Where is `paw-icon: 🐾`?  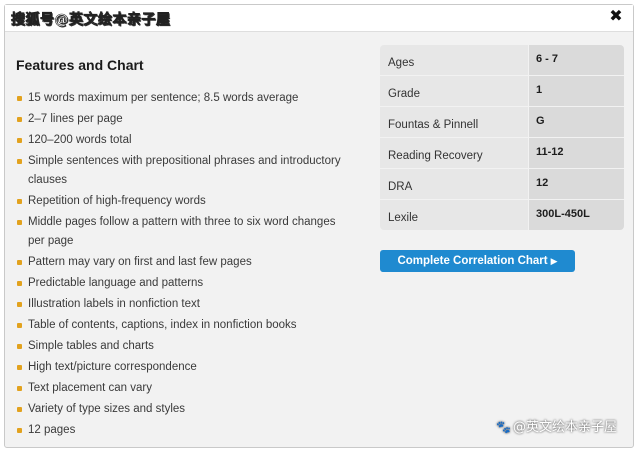 paw-icon: 🐾 is located at coordinates (503, 427).